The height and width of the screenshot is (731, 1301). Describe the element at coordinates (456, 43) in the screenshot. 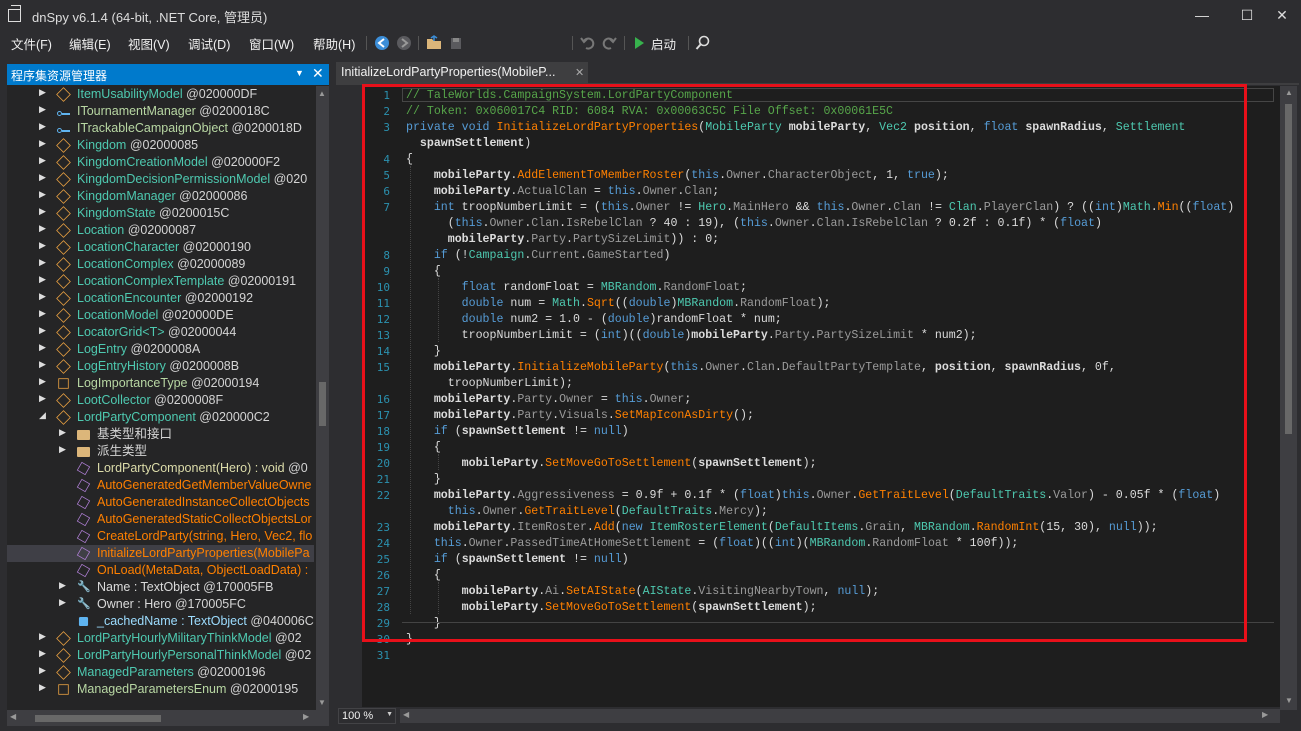

I see `save-all-icon` at that location.